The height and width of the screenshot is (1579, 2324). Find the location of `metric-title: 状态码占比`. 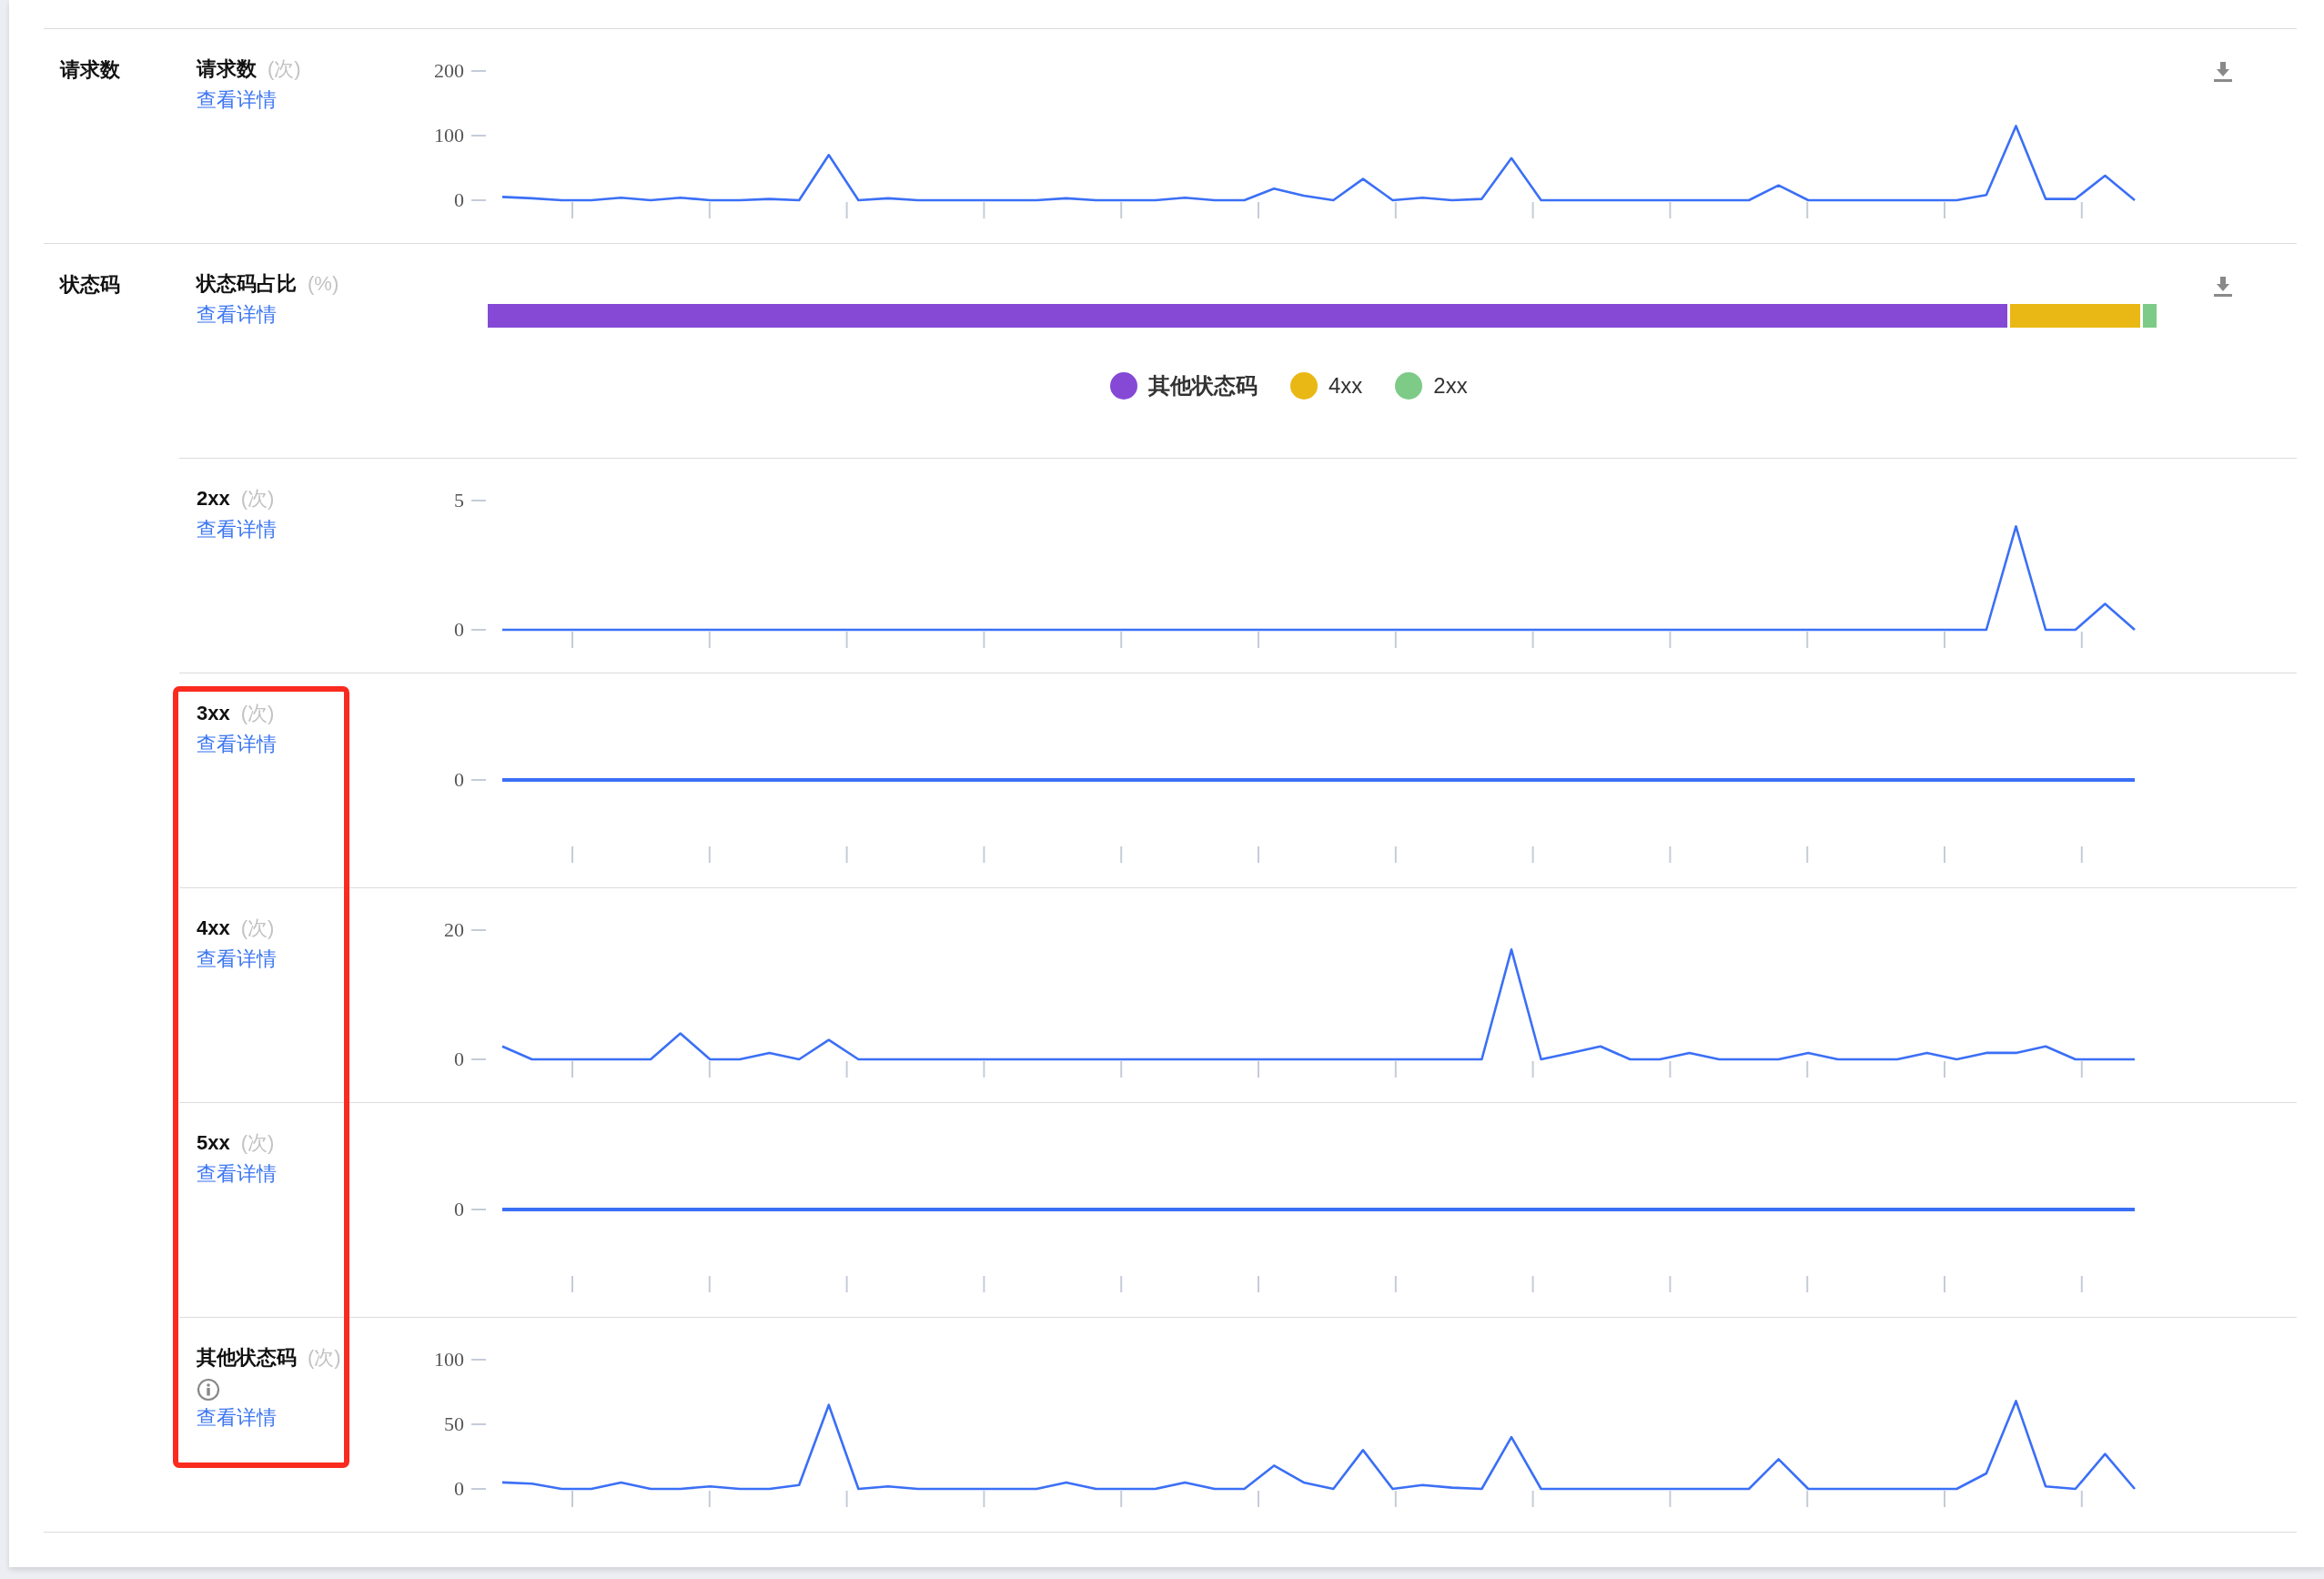

metric-title: 状态码占比 is located at coordinates (247, 283).